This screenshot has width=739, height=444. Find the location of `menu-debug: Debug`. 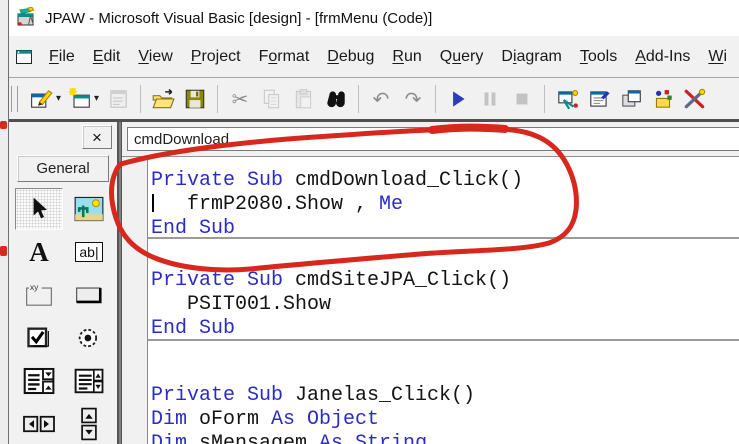

menu-debug: Debug is located at coordinates (350, 57).